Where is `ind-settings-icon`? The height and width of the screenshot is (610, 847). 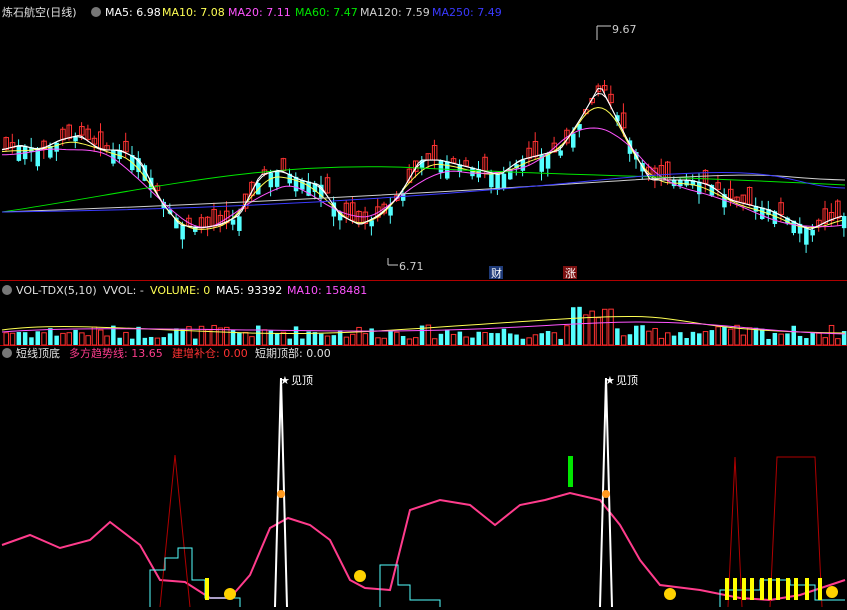 ind-settings-icon is located at coordinates (7, 353).